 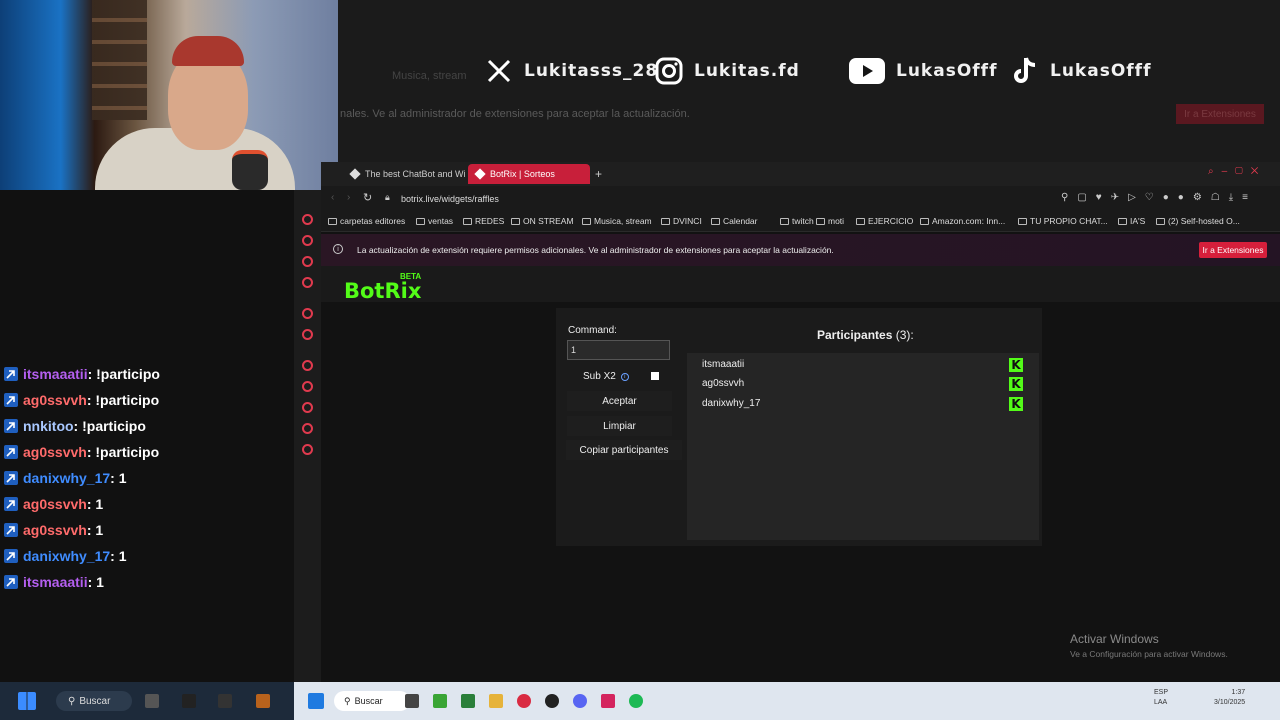 I want to click on bookmark-item: twitch, so click(x=797, y=221).